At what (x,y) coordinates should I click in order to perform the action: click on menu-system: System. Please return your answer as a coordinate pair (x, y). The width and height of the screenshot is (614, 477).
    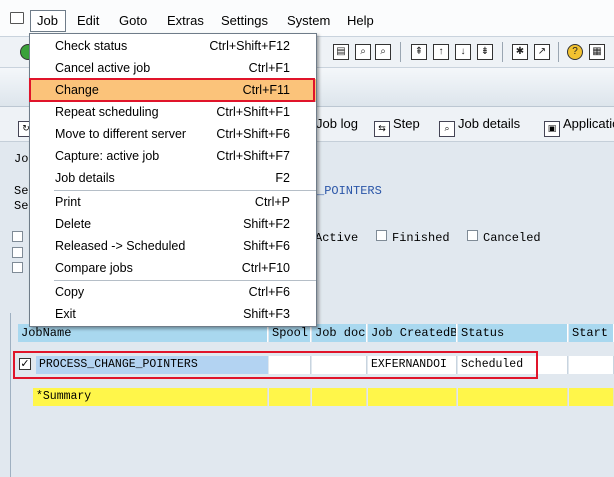
    Looking at the image, I should click on (308, 20).